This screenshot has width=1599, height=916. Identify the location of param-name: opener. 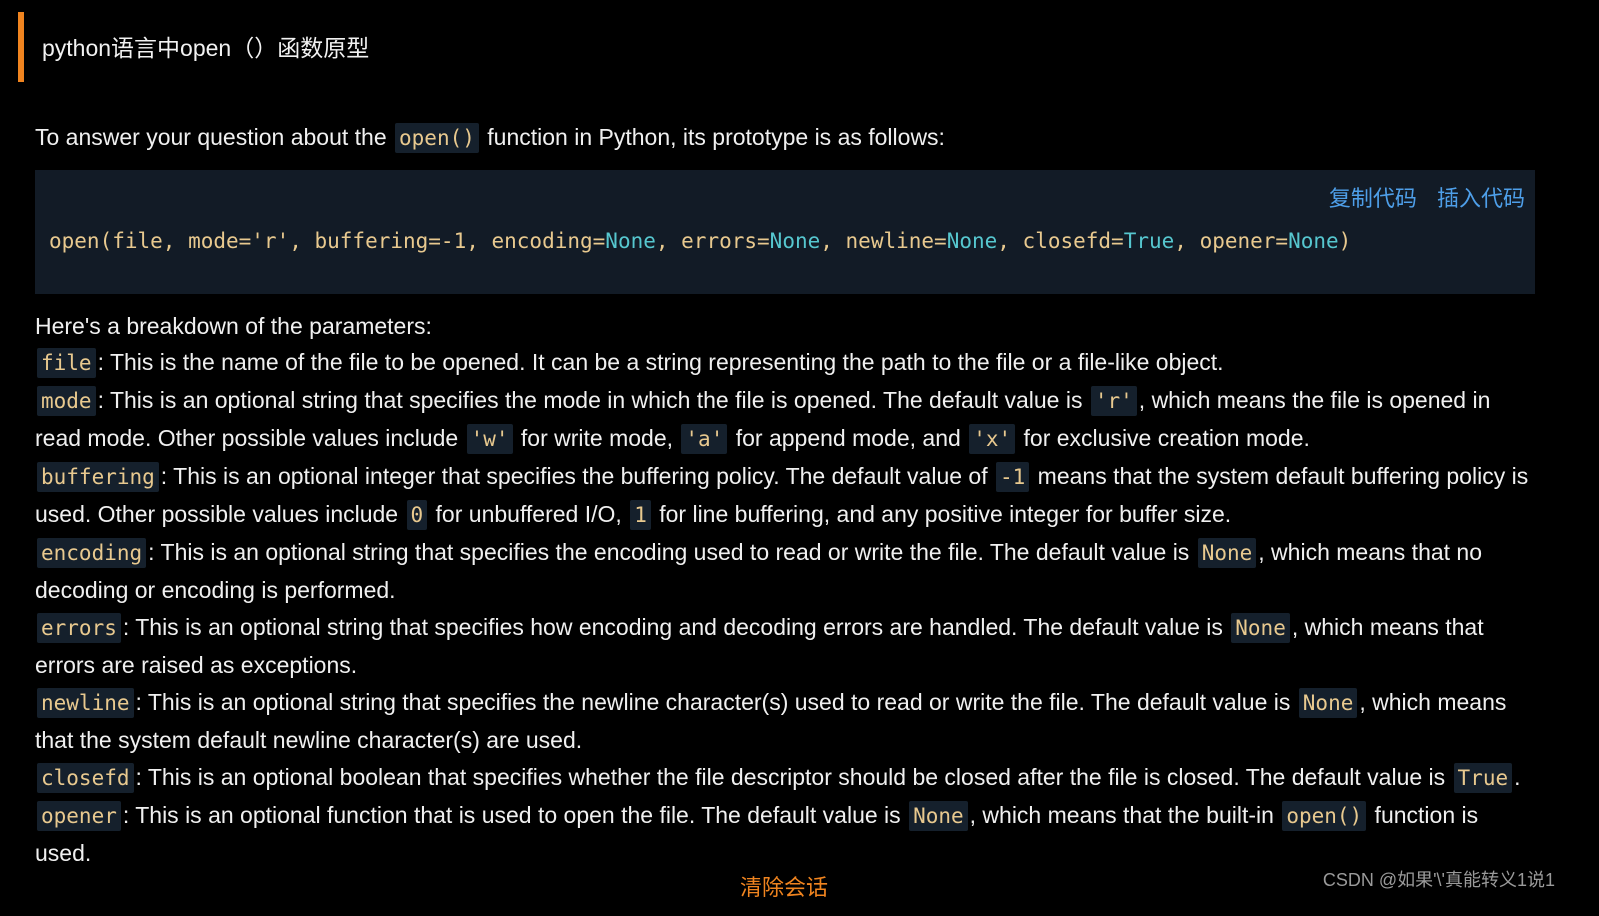
(79, 816).